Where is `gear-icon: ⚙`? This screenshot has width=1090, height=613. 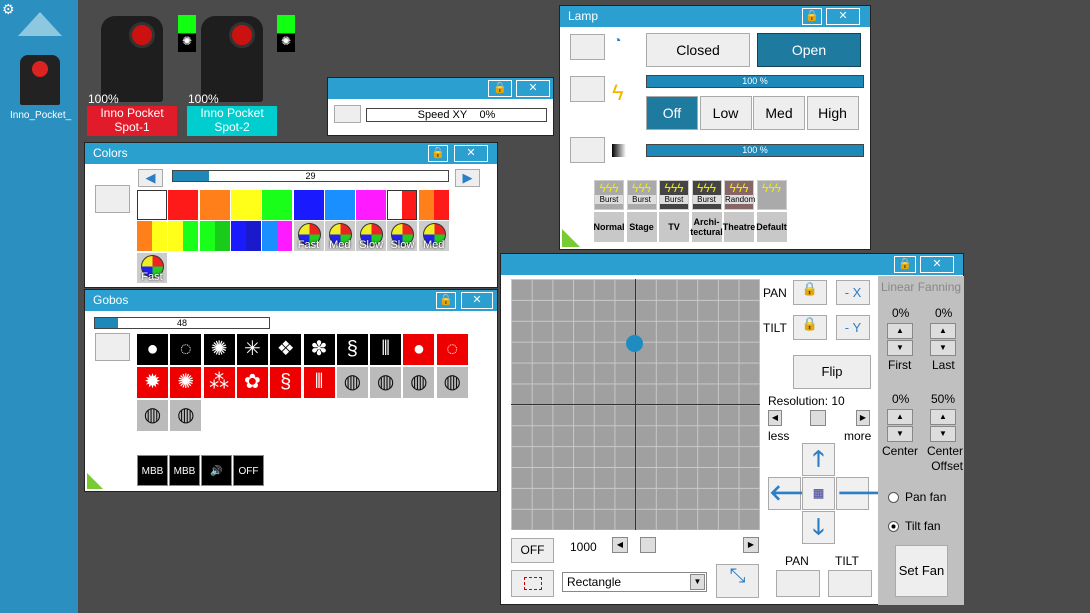 gear-icon: ⚙ is located at coordinates (8, 9).